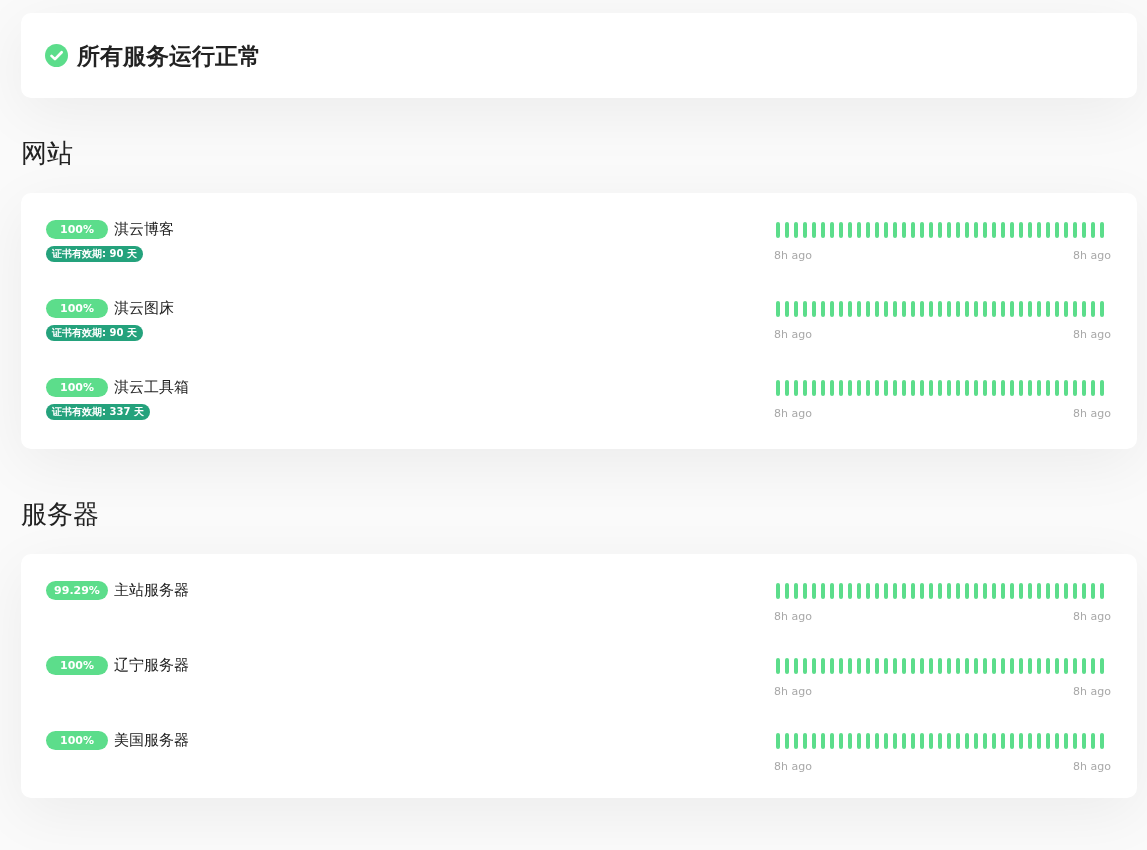 The image size is (1147, 850). Describe the element at coordinates (60, 514) in the screenshot. I see `group-title: 服务器` at that location.